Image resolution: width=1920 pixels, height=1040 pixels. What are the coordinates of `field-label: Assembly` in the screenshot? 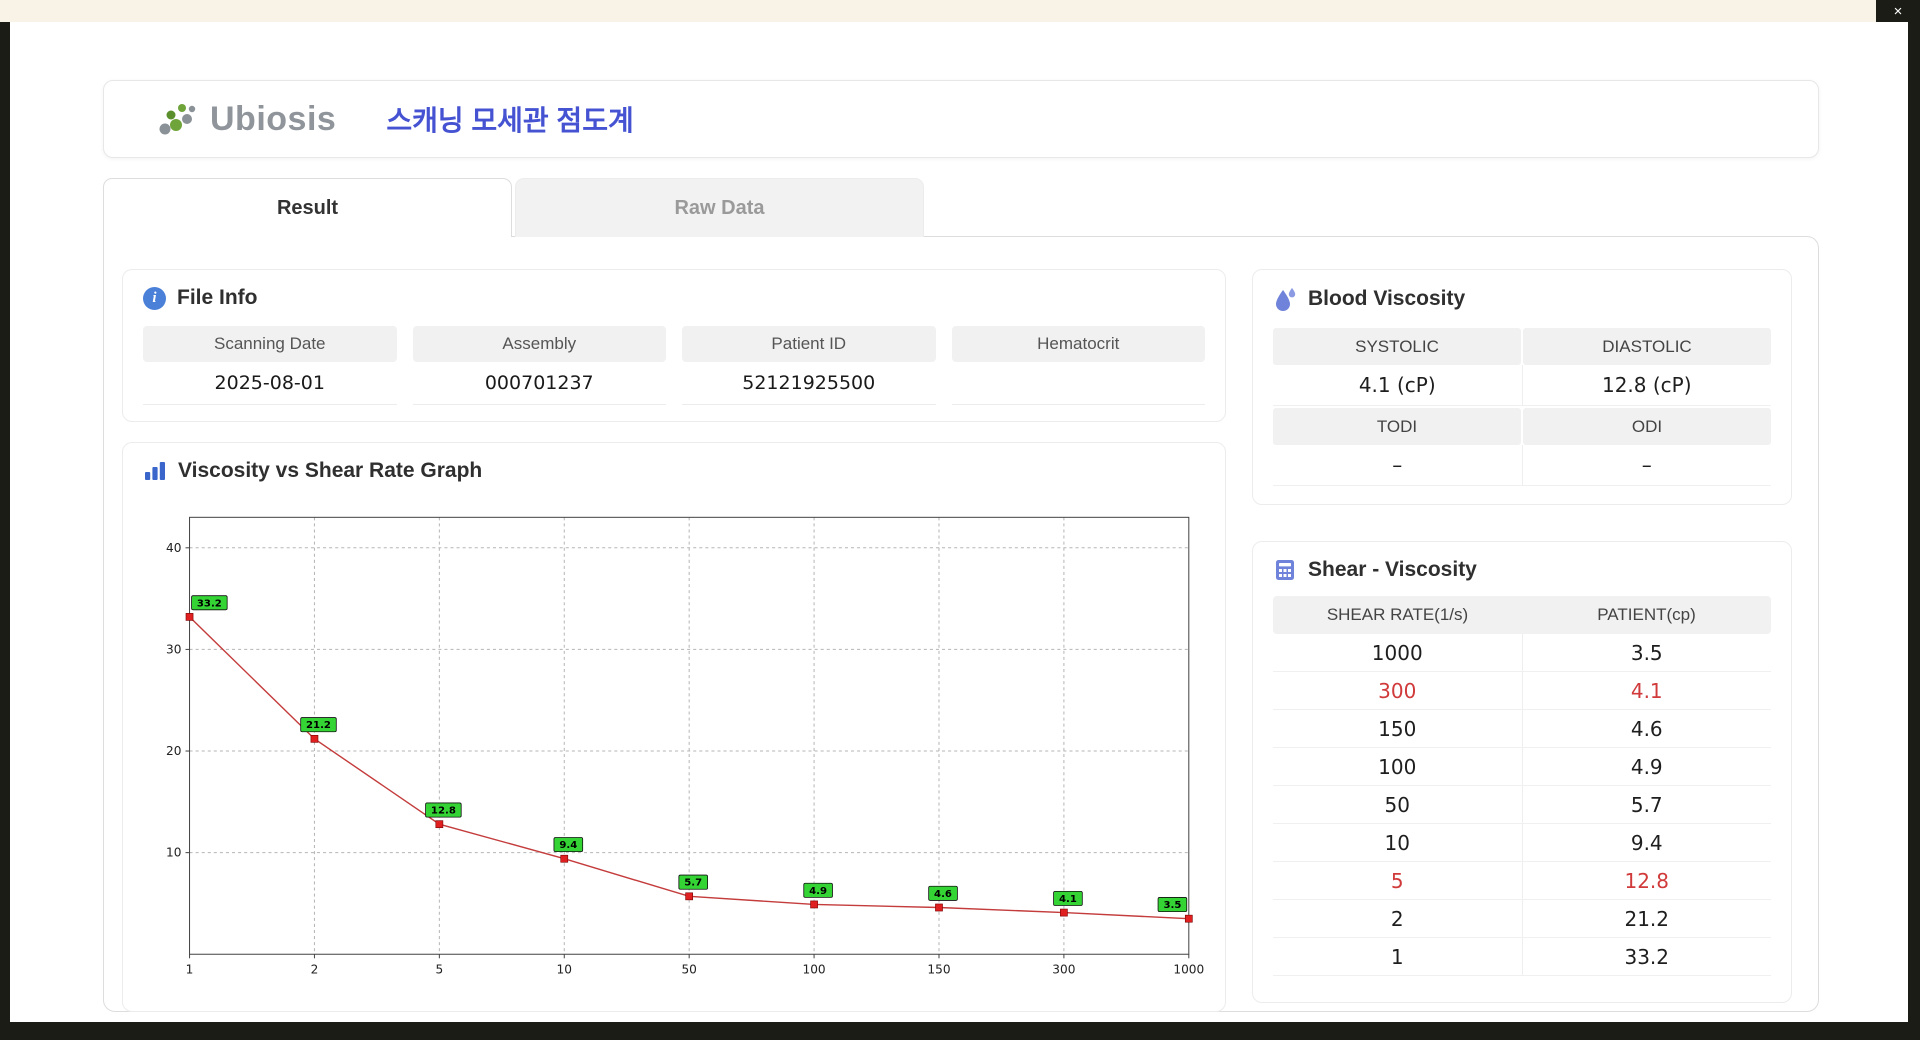 It's located at (539, 344).